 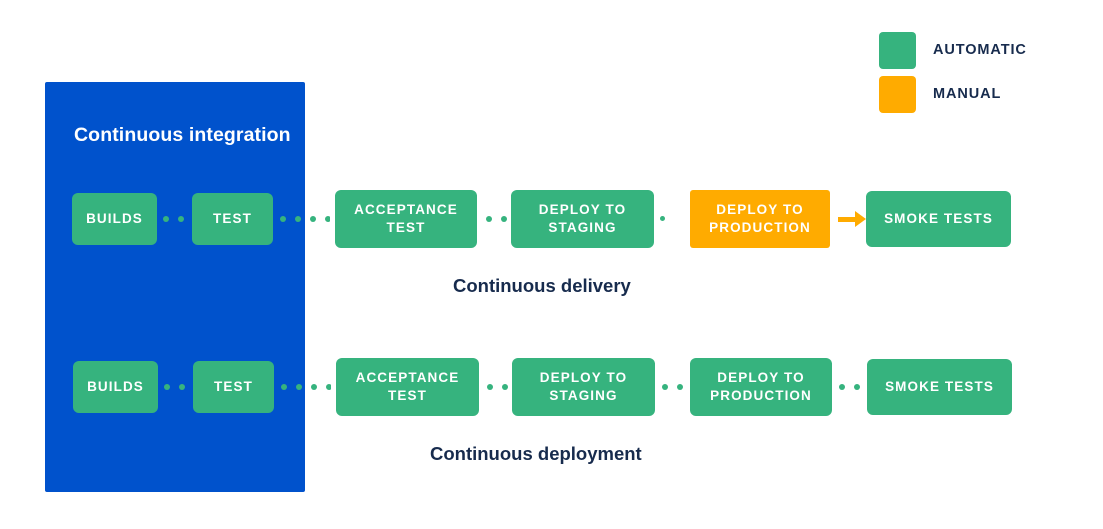 I want to click on connector-staging-production-deployment, so click(x=675, y=386).